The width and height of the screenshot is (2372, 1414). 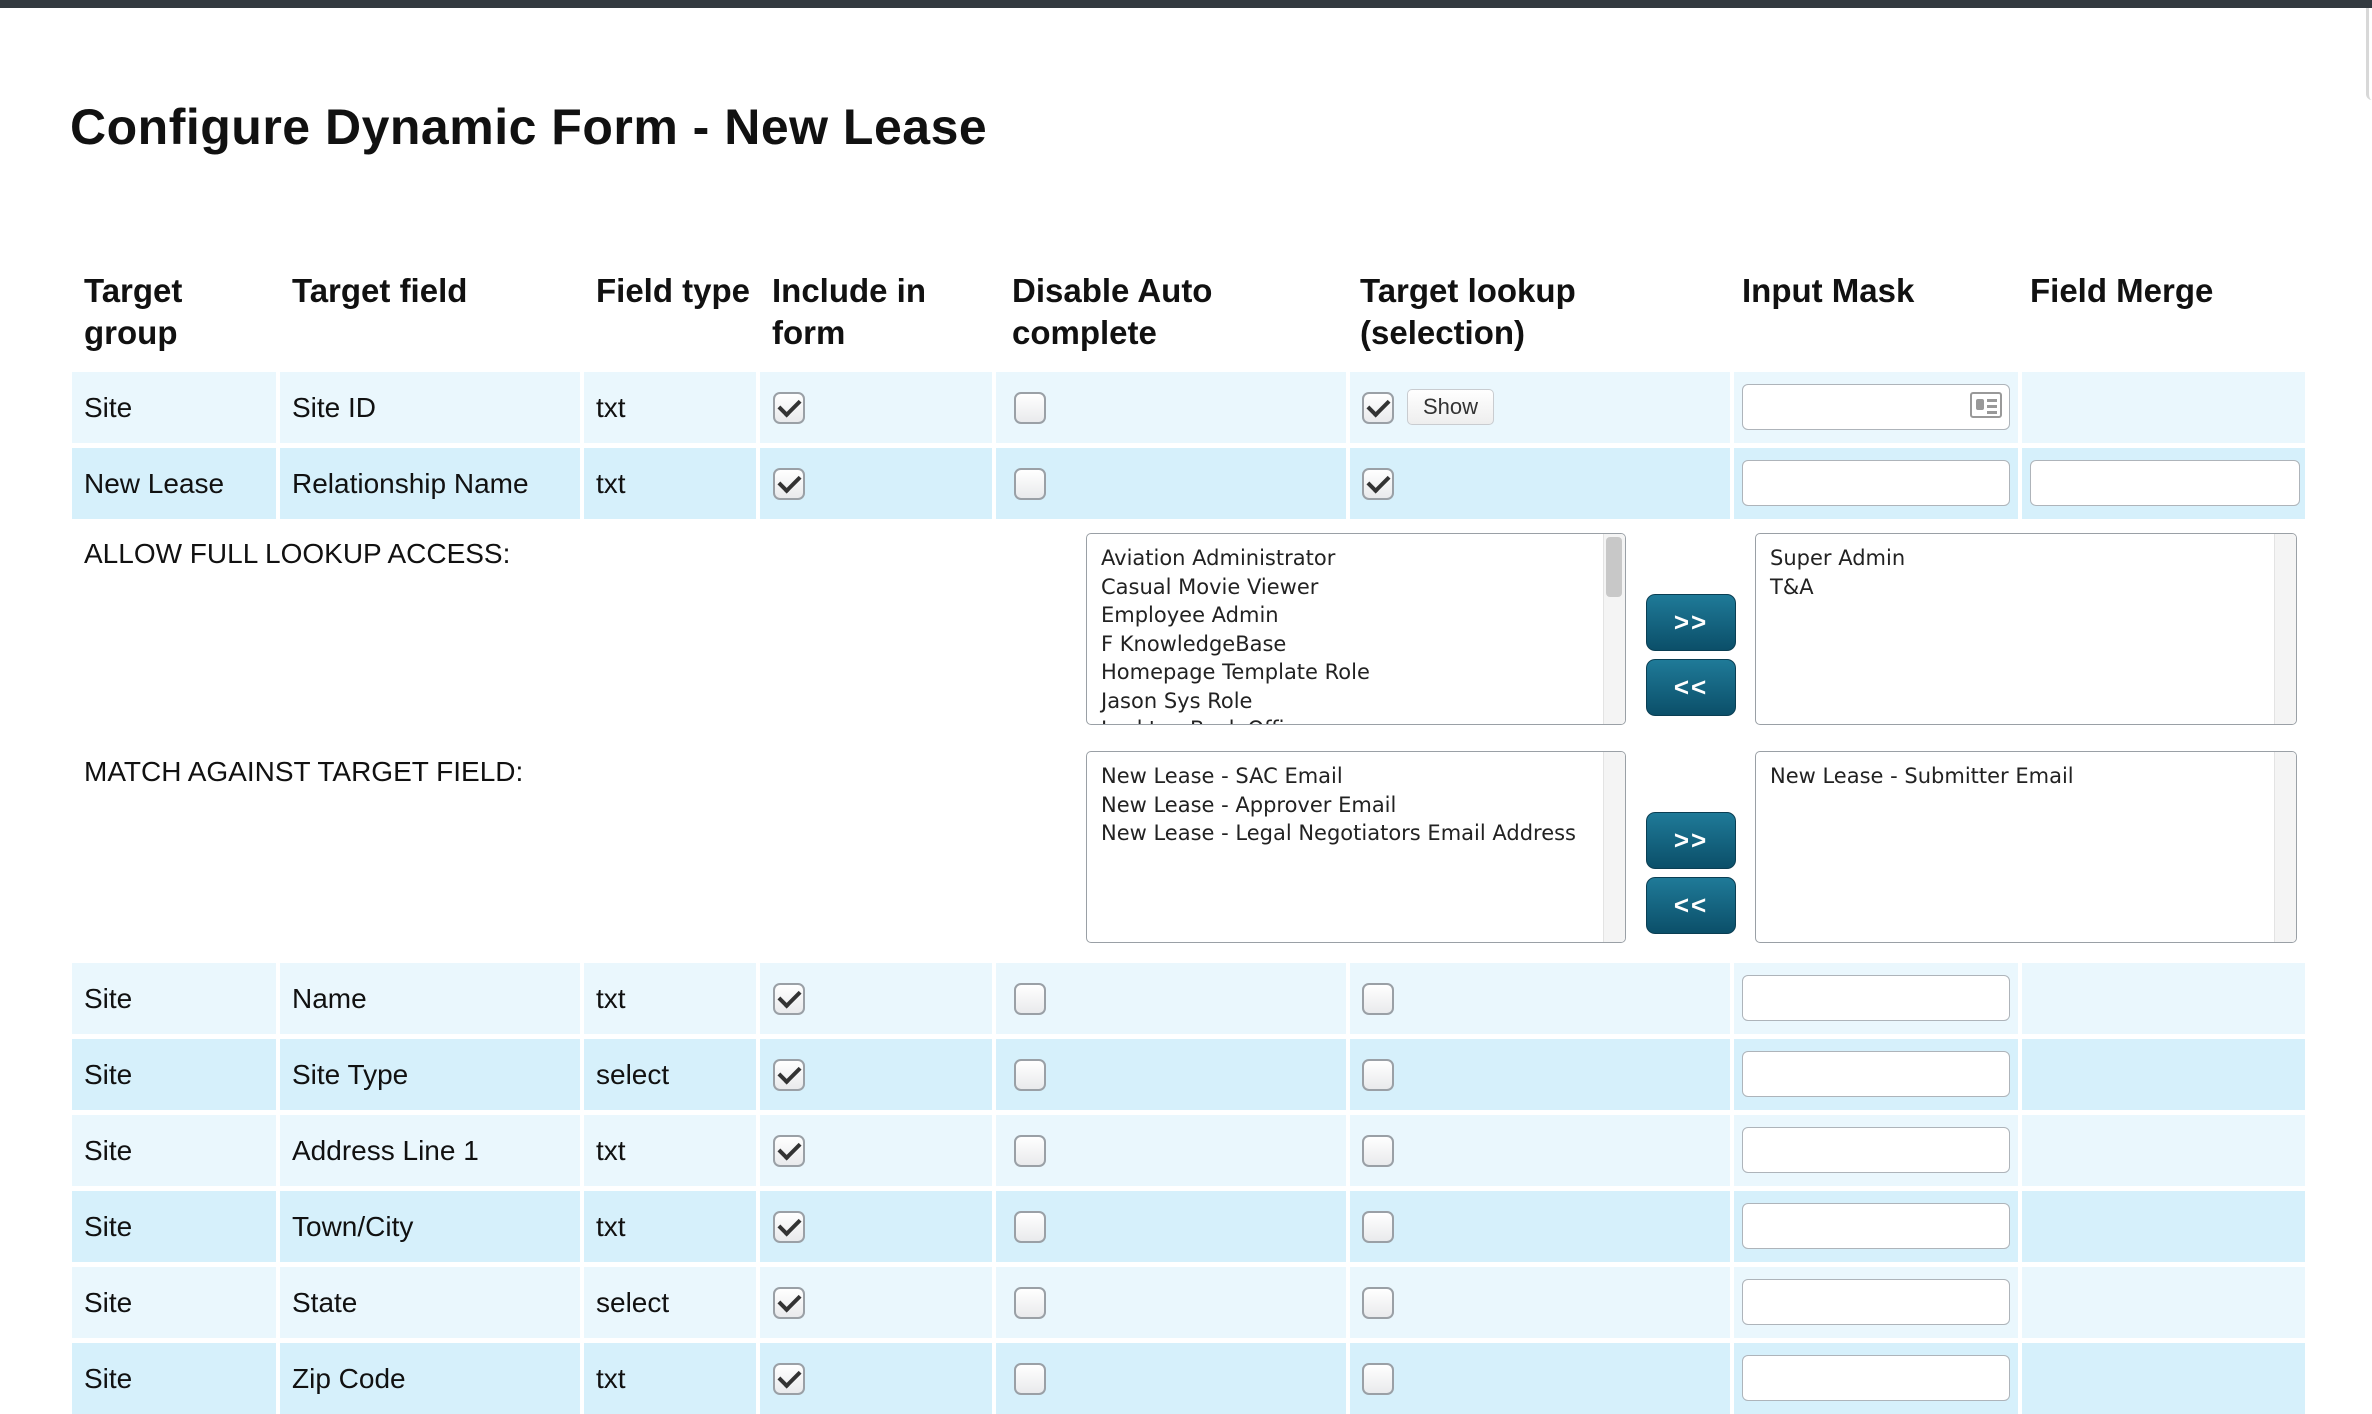 I want to click on header-target-lookup: Target lookup (selection), so click(x=1468, y=311).